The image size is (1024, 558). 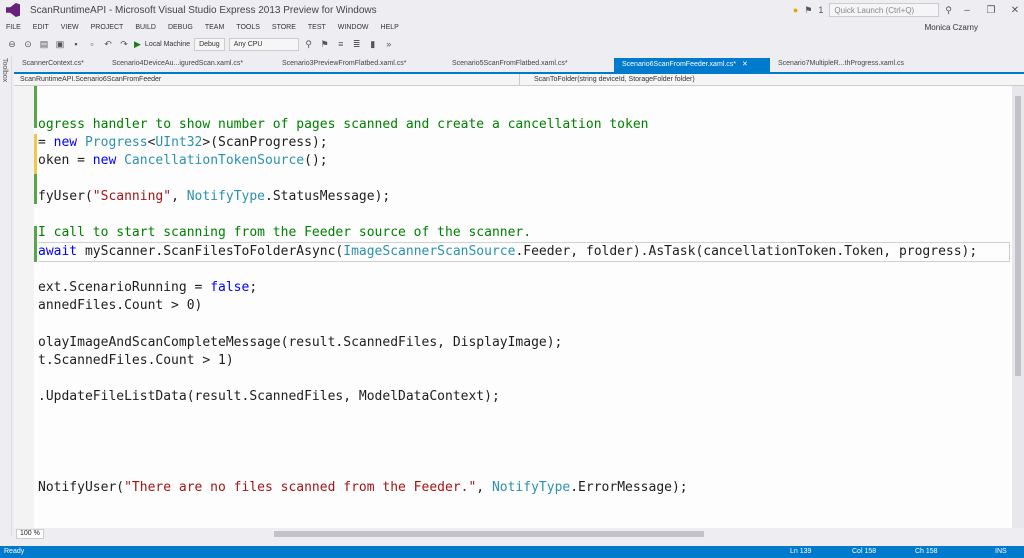 What do you see at coordinates (209, 44) in the screenshot?
I see `configuration-dropdown: Debug` at bounding box center [209, 44].